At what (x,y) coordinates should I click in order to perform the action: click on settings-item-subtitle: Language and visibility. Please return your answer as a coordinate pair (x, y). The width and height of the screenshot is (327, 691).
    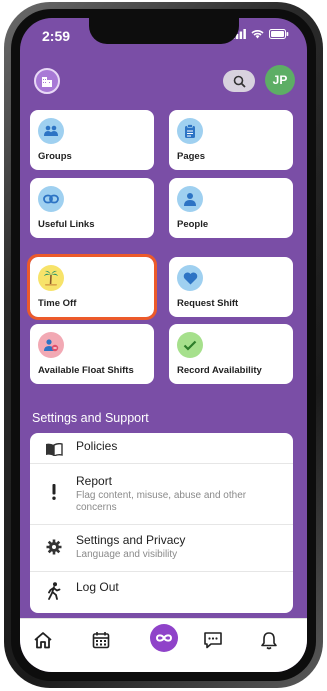
    Looking at the image, I should click on (127, 554).